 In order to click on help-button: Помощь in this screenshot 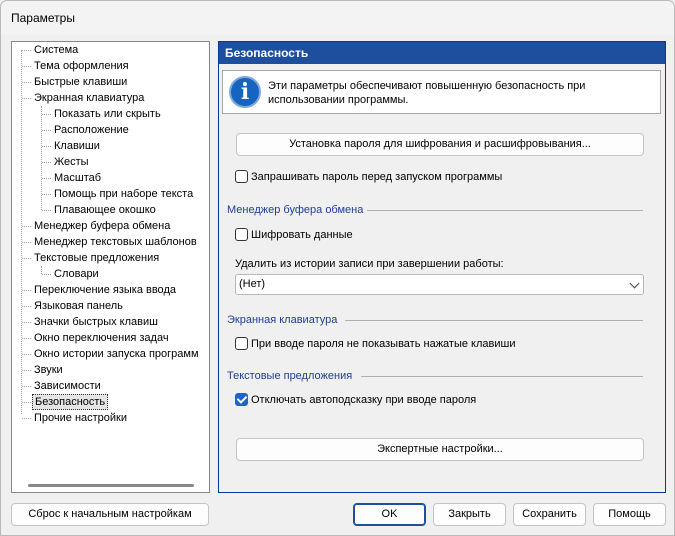, I will do `click(629, 514)`.